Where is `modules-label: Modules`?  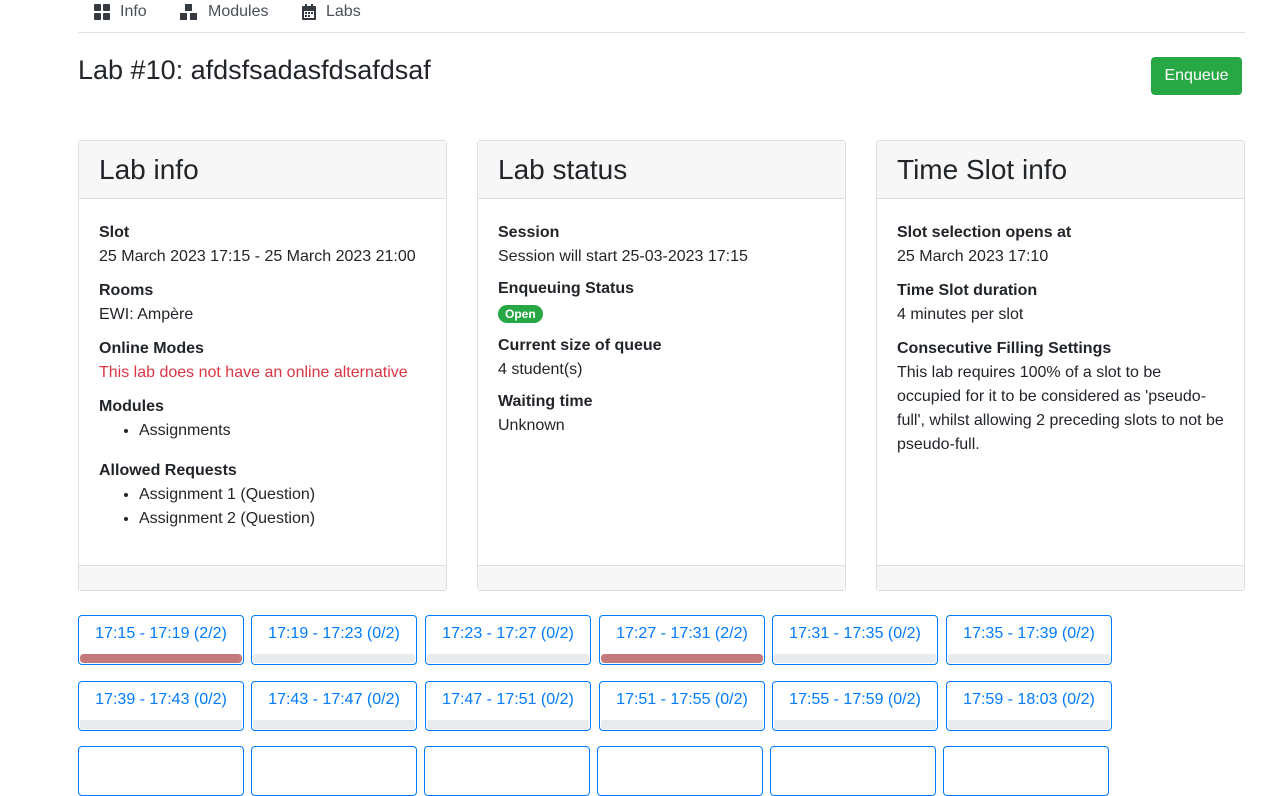
modules-label: Modules is located at coordinates (131, 406).